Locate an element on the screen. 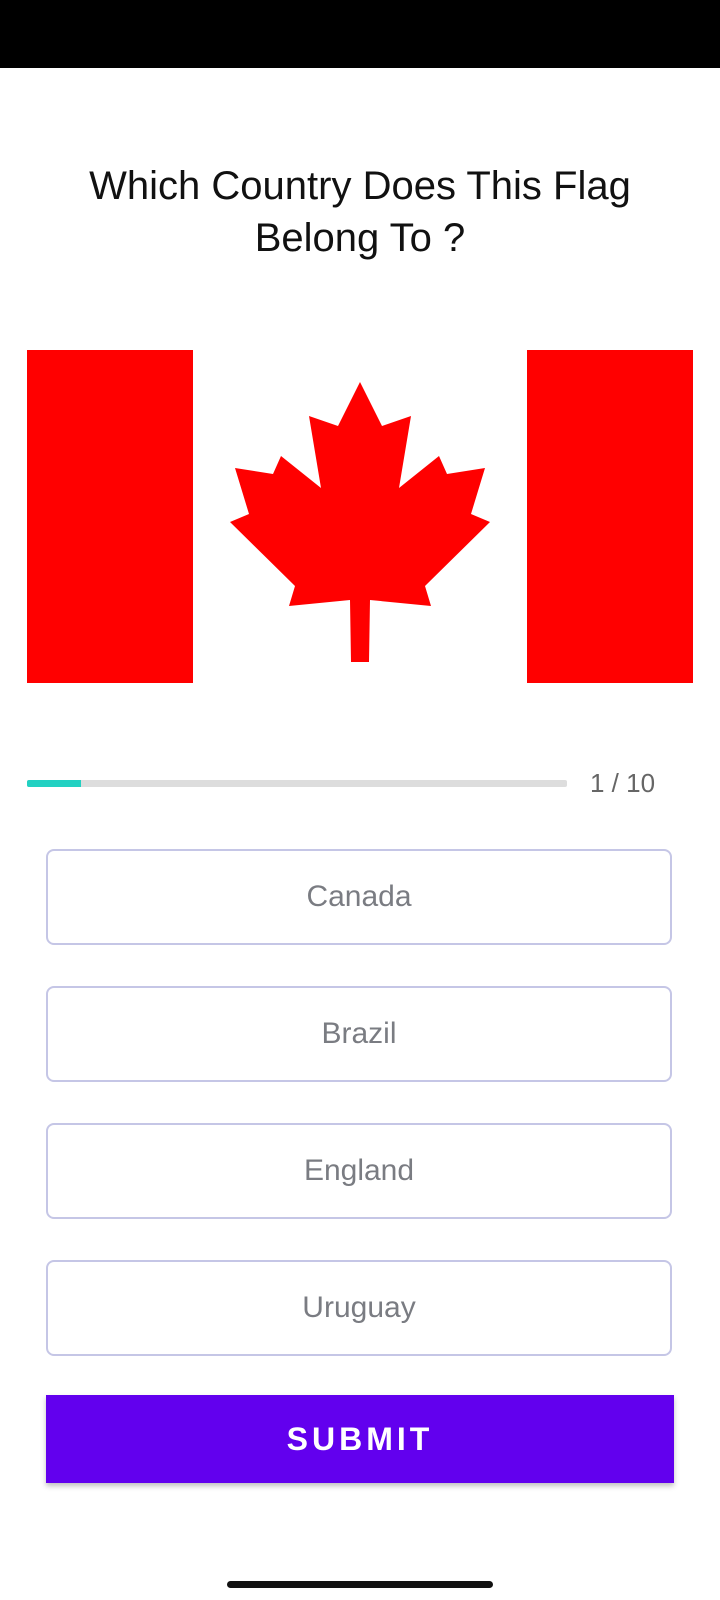 The image size is (720, 1600). question-title: Which Country Does This Flag Belong To ? is located at coordinates (360, 212).